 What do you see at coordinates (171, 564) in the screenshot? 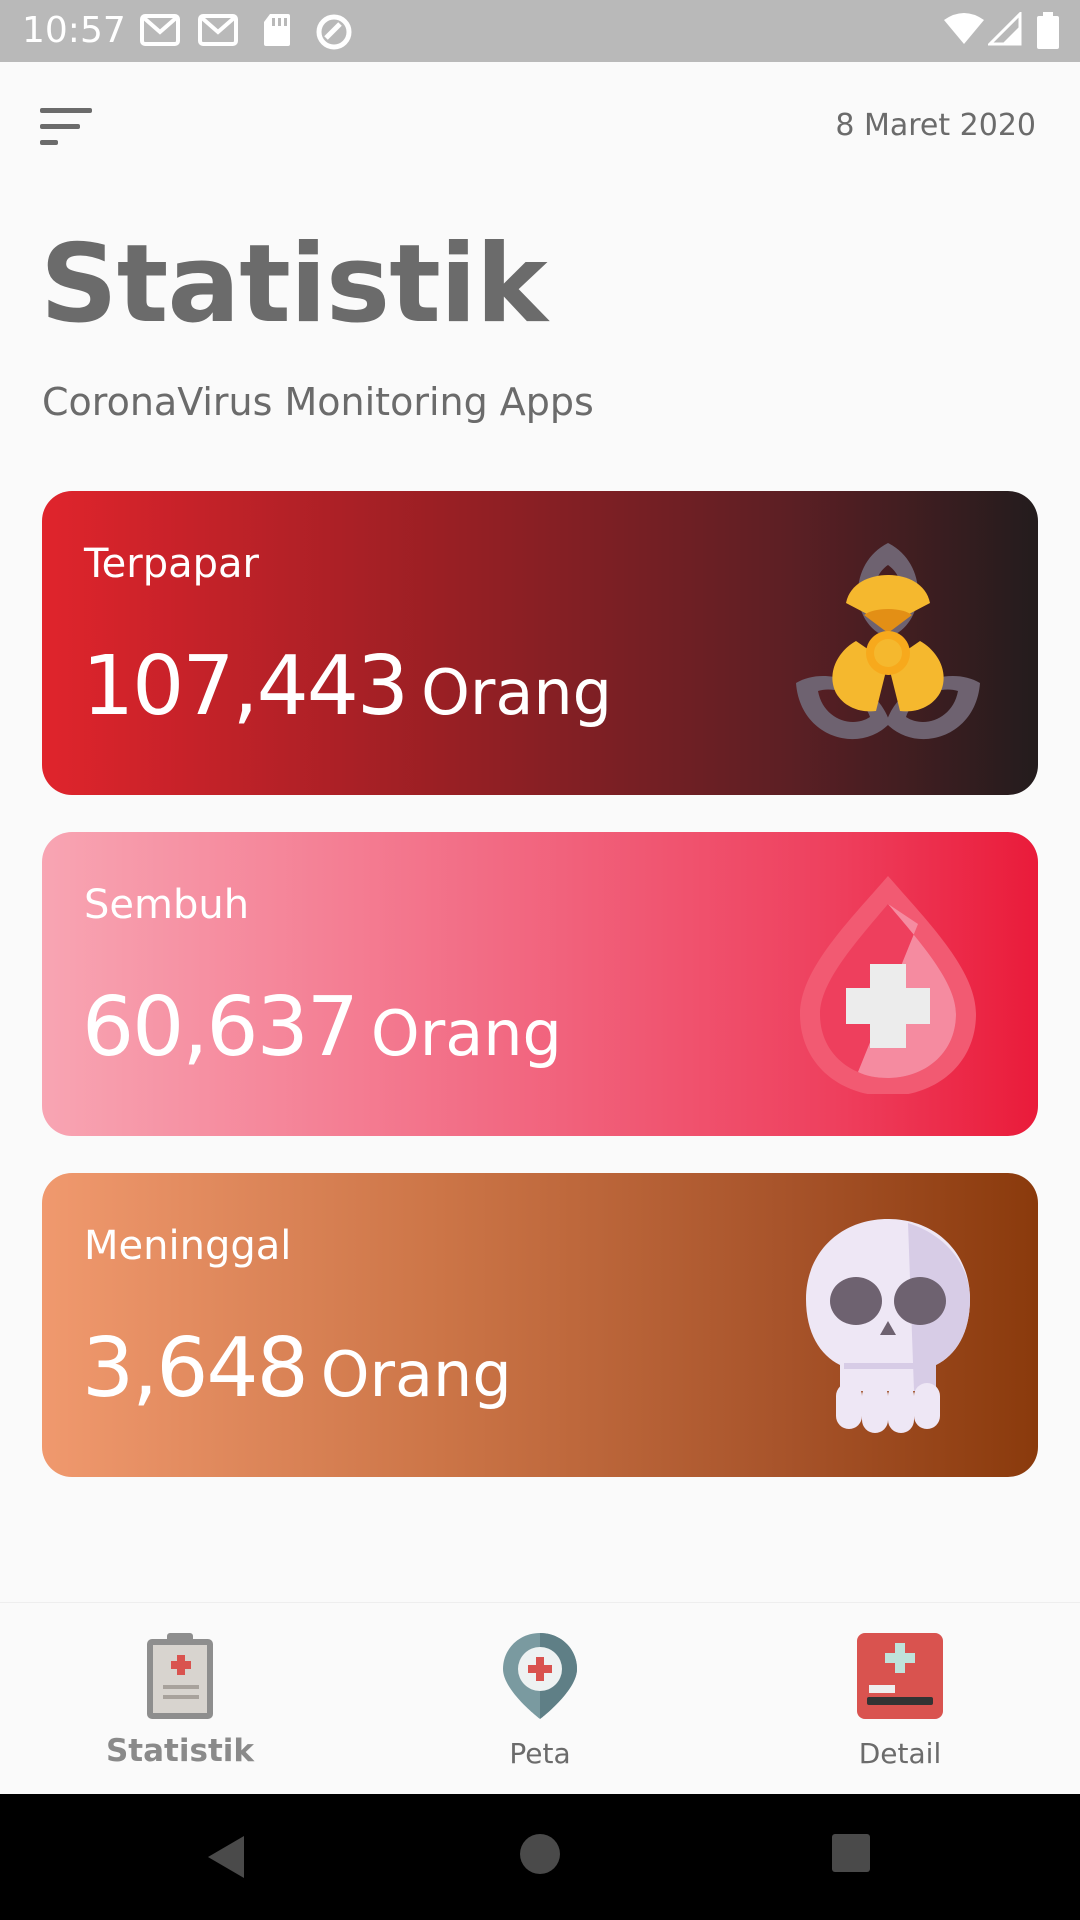
I see `card-label: Terpapar` at bounding box center [171, 564].